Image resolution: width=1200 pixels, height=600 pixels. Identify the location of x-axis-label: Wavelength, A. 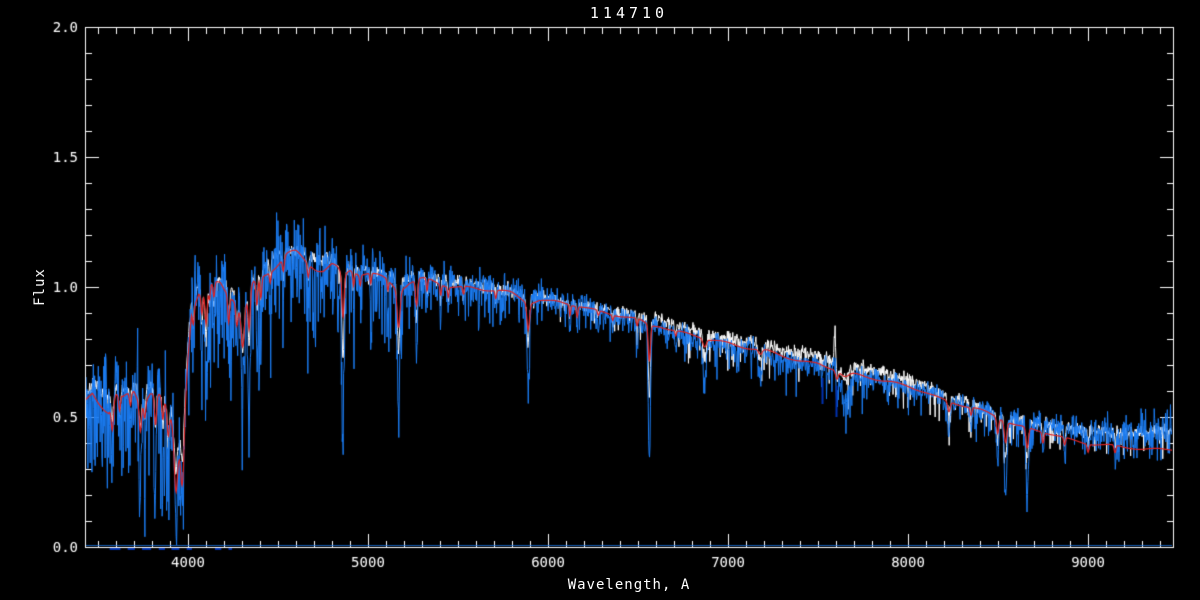
(629, 585).